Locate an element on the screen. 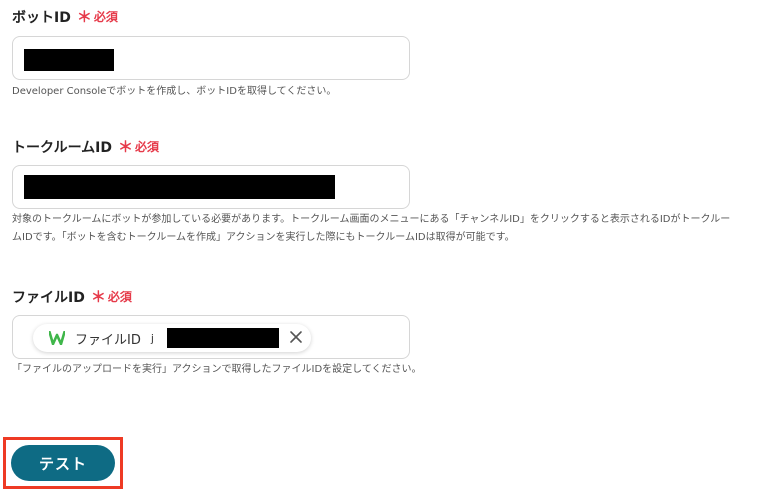 The height and width of the screenshot is (499, 774). talkroom-id-input is located at coordinates (211, 187).